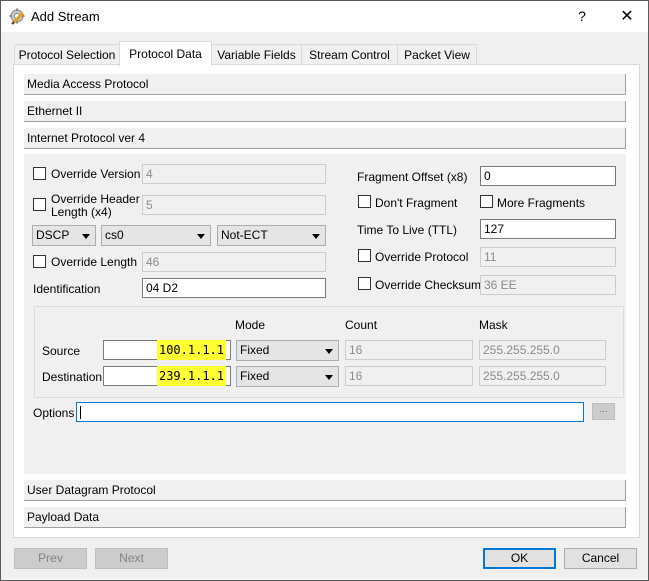 Image resolution: width=649 pixels, height=581 pixels. What do you see at coordinates (165, 53) in the screenshot?
I see `tab-protocol-data: Protocol Data` at bounding box center [165, 53].